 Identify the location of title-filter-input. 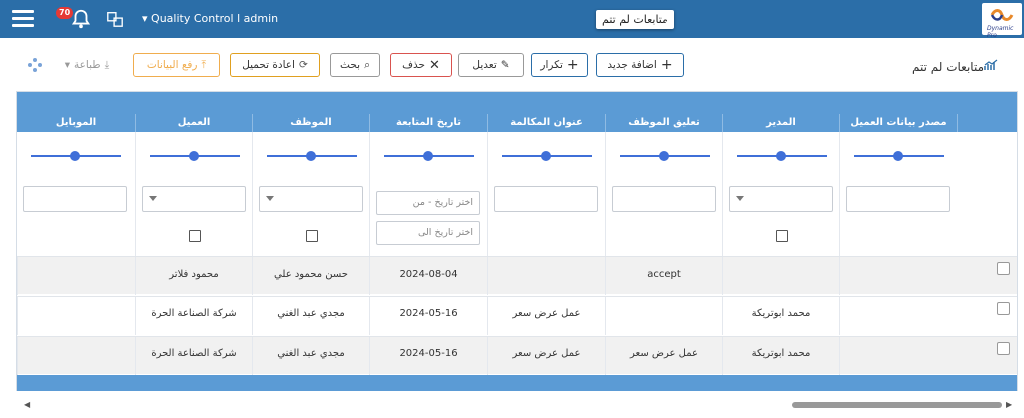
(546, 199).